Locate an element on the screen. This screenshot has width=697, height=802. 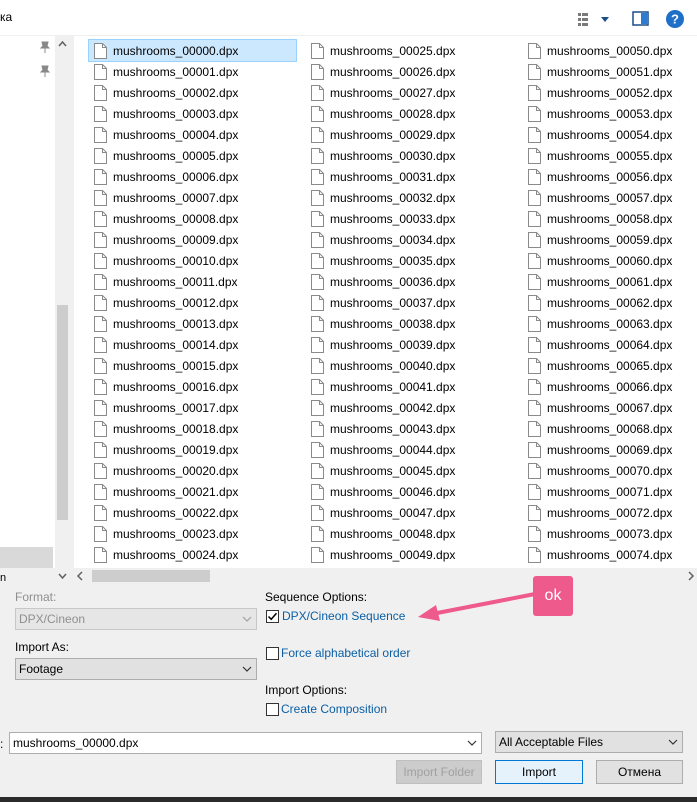
cancel-button: Отмена is located at coordinates (639, 772).